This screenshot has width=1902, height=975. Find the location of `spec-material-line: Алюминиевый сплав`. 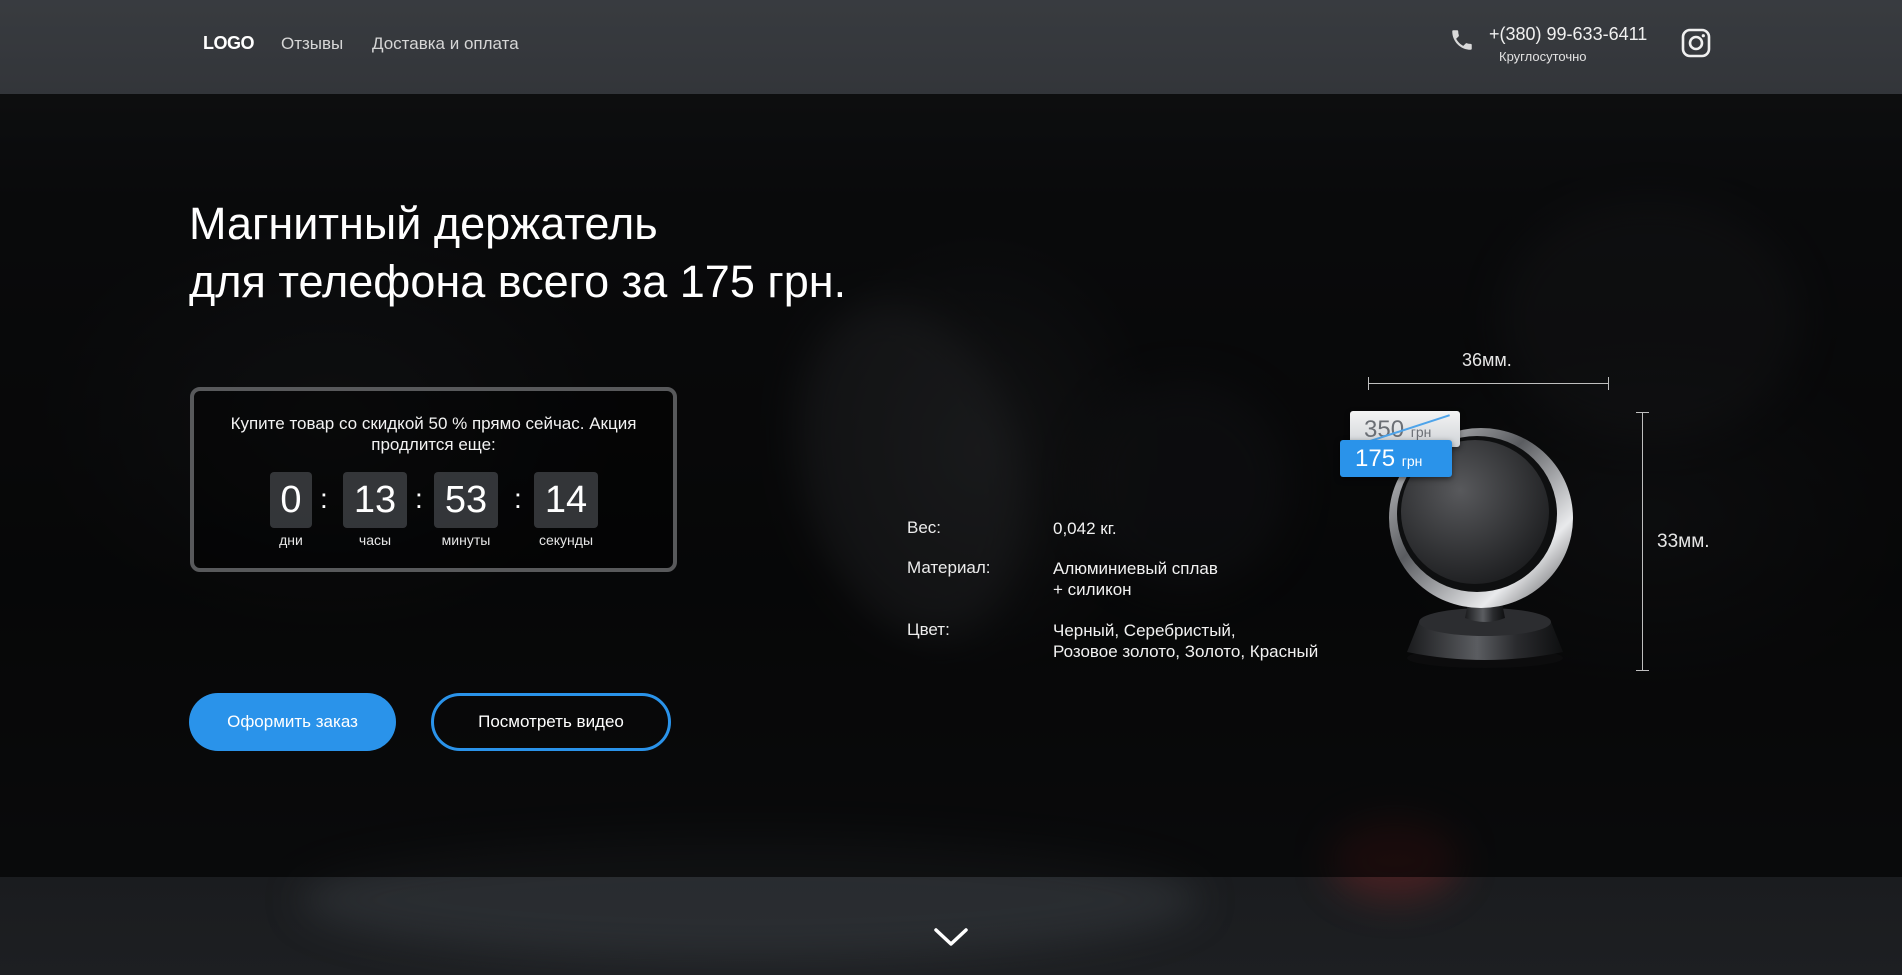

spec-material-line: Алюминиевый сплав is located at coordinates (1135, 568).